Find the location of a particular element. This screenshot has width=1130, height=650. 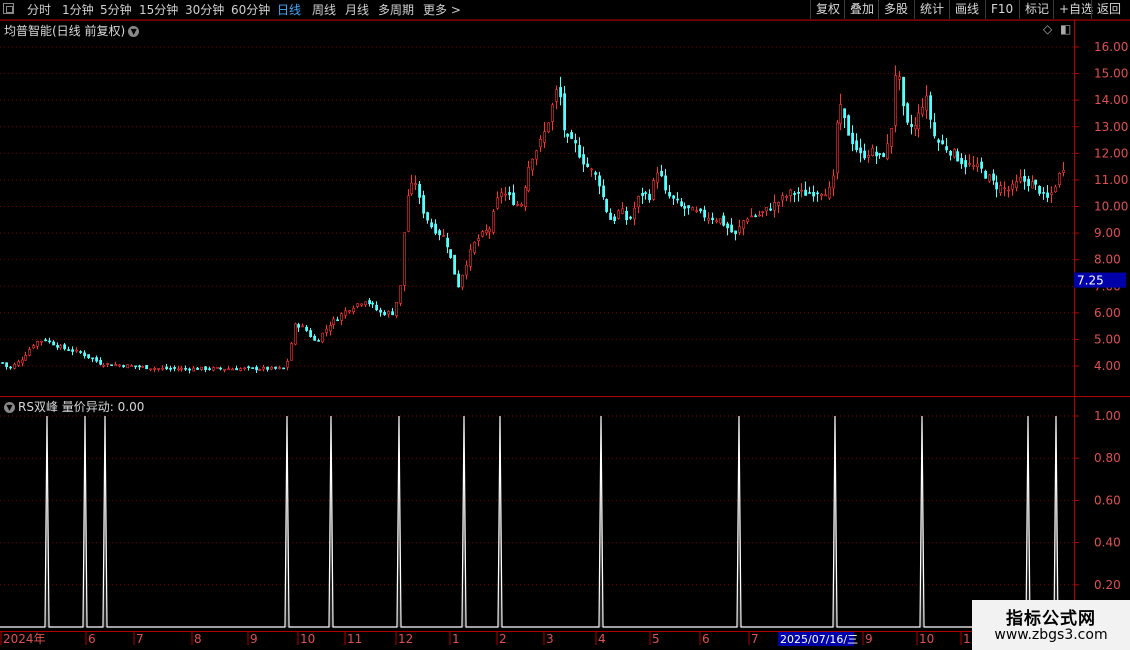

diamond-icon: ◇ is located at coordinates (1047, 29).